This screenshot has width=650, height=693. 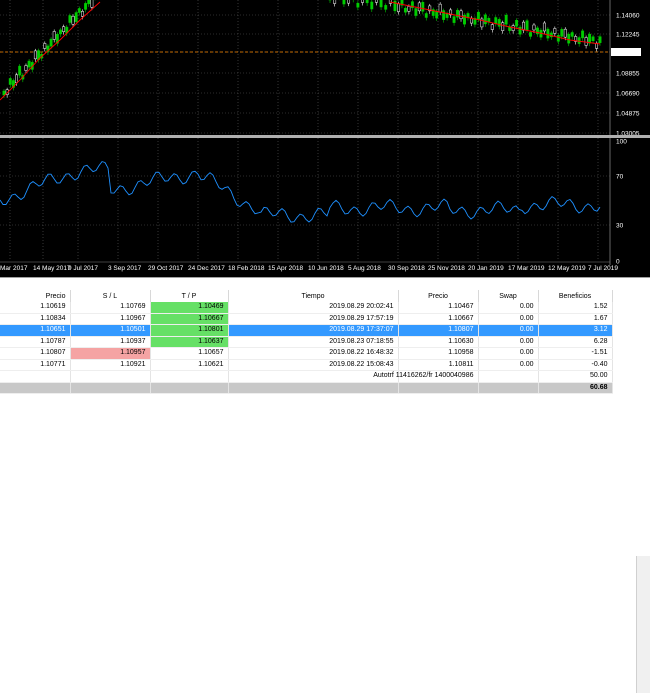 What do you see at coordinates (313, 296) in the screenshot?
I see `col-header-tiempo: Tiempo` at bounding box center [313, 296].